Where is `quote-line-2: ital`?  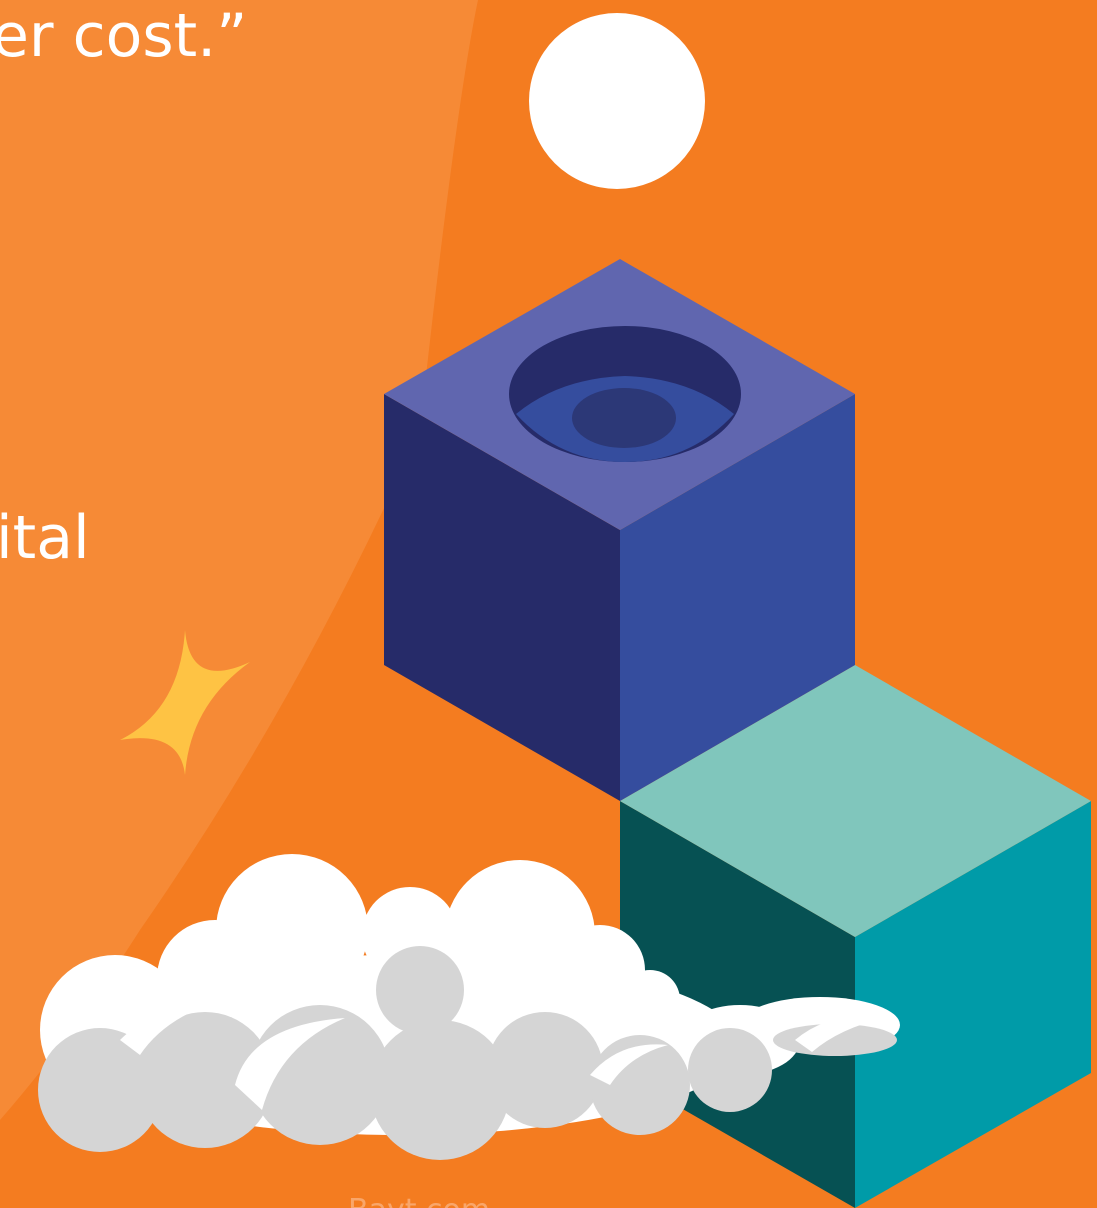 quote-line-2: ital is located at coordinates (45, 538).